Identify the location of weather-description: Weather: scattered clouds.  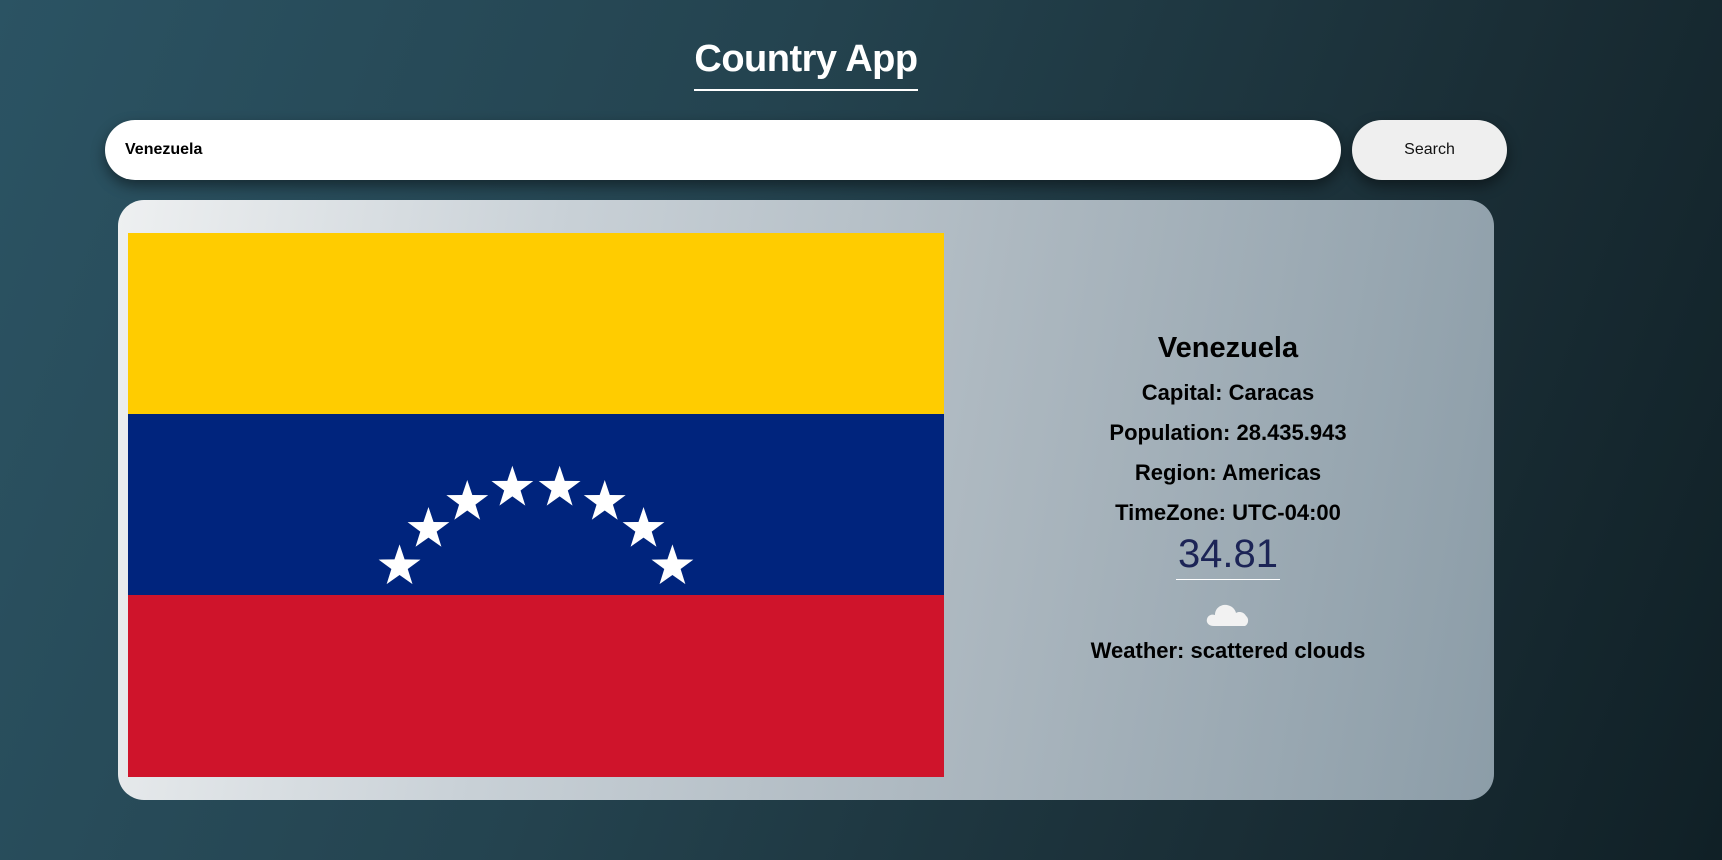
(1228, 650).